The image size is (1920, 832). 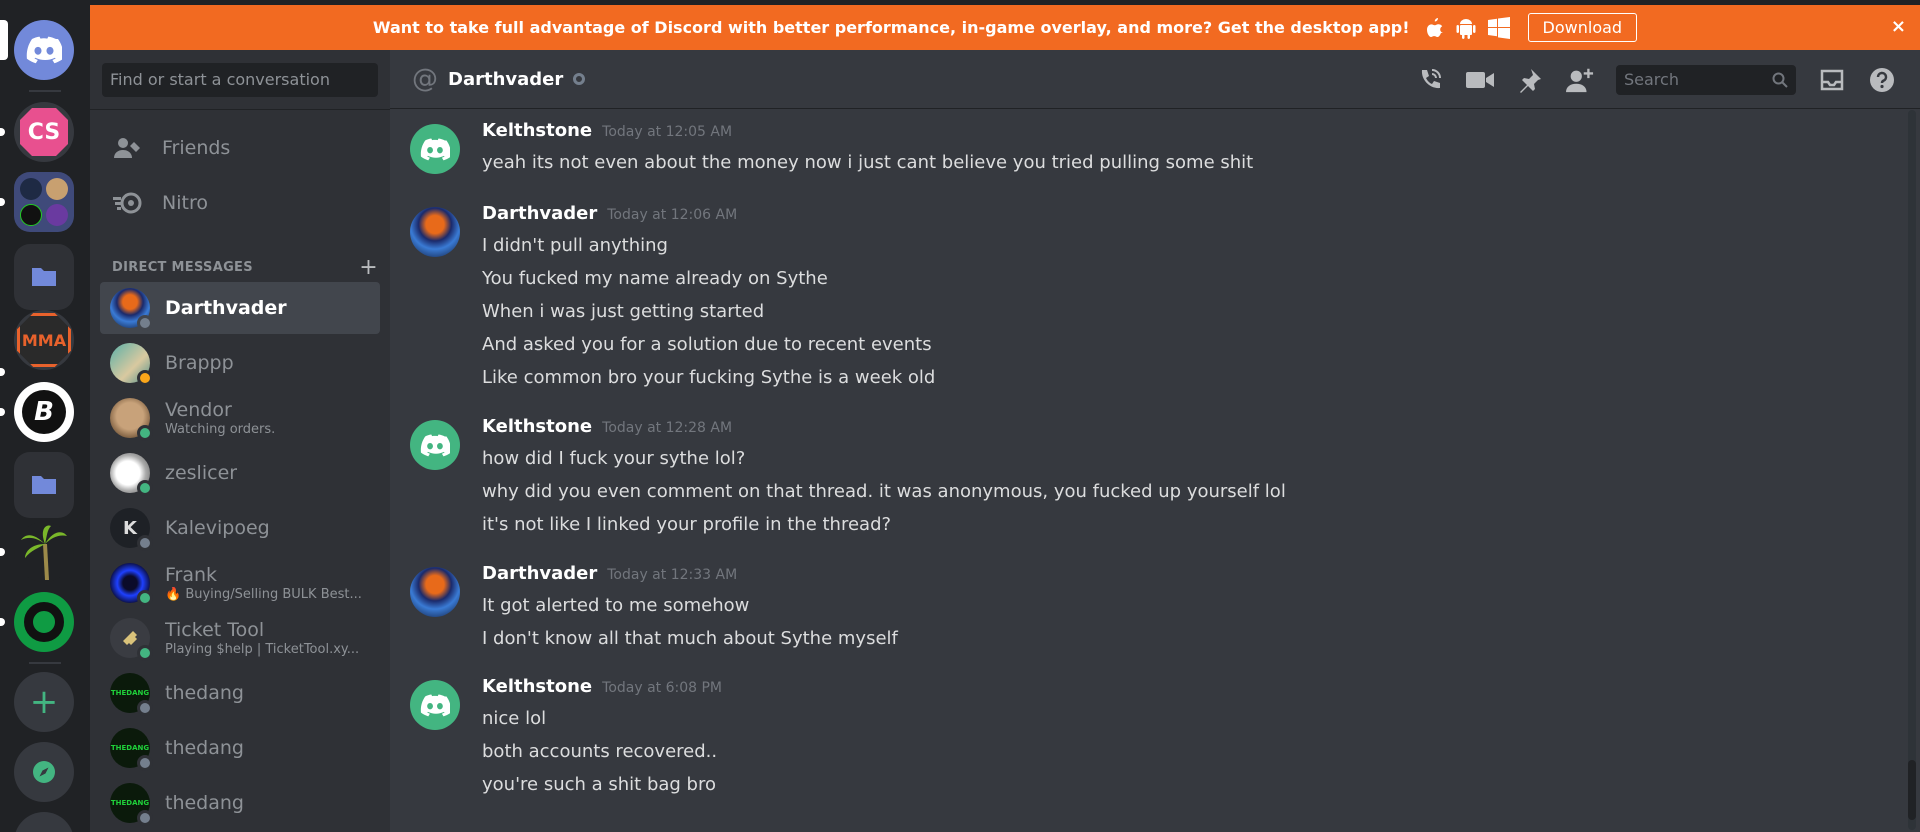 I want to click on dm-item-thedang-1: THEDANG thedang, so click(x=240, y=693).